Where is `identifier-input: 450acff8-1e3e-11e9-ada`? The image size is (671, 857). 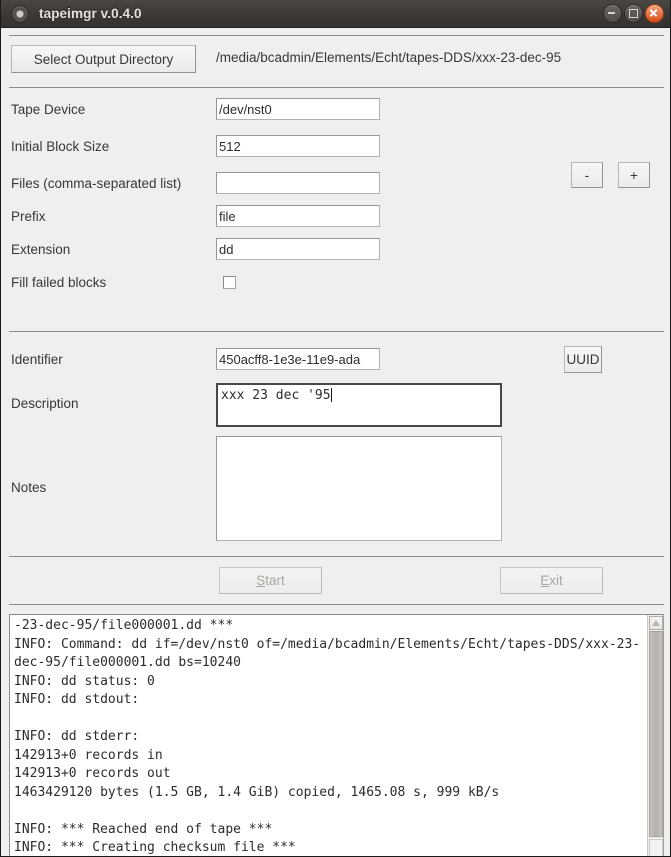
identifier-input: 450acff8-1e3e-11e9-ada is located at coordinates (298, 359).